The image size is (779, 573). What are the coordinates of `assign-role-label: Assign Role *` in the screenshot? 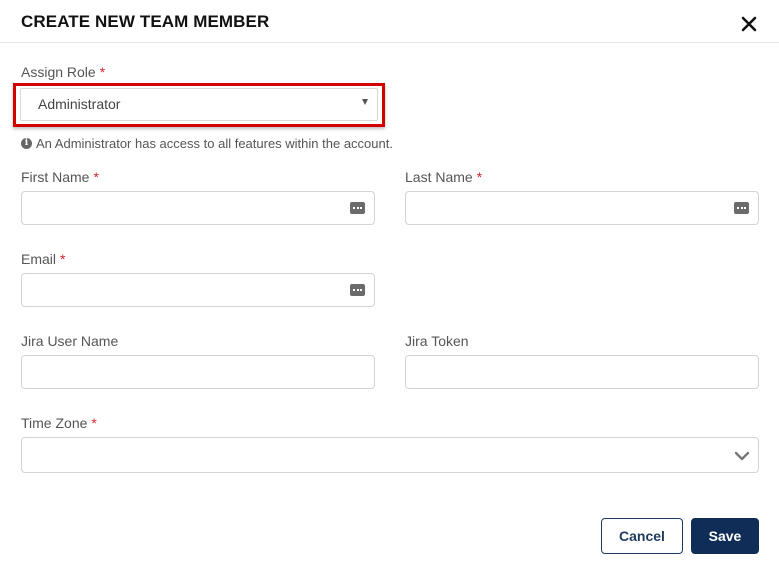 It's located at (63, 72).